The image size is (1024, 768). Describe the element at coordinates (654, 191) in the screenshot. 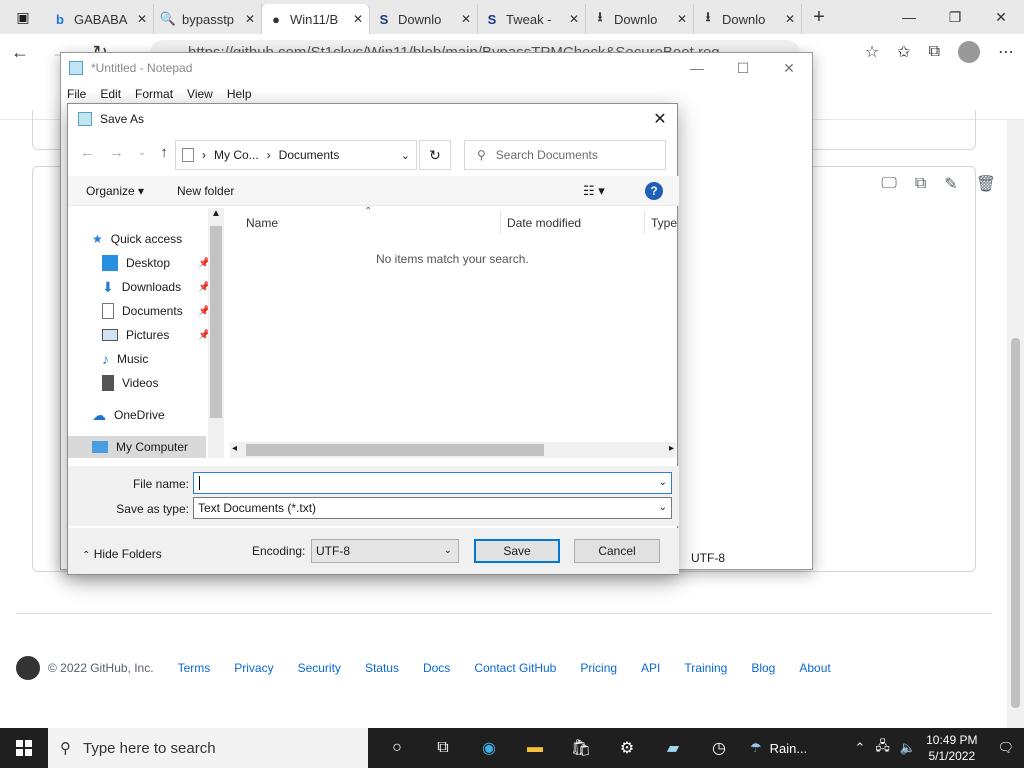

I see `help-icon: ?` at that location.